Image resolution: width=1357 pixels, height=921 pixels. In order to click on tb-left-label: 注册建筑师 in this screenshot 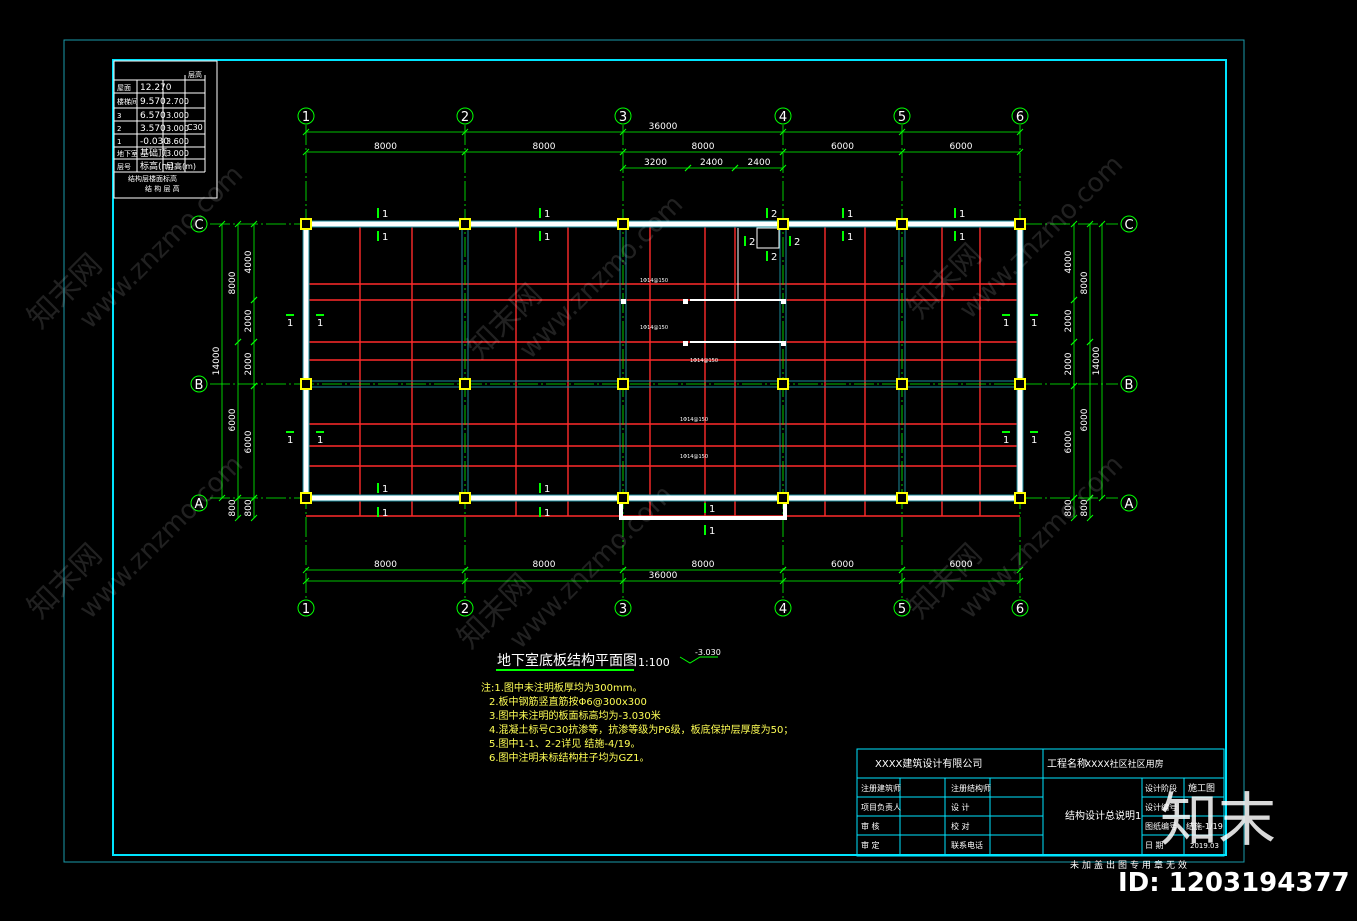, I will do `click(881, 788)`.